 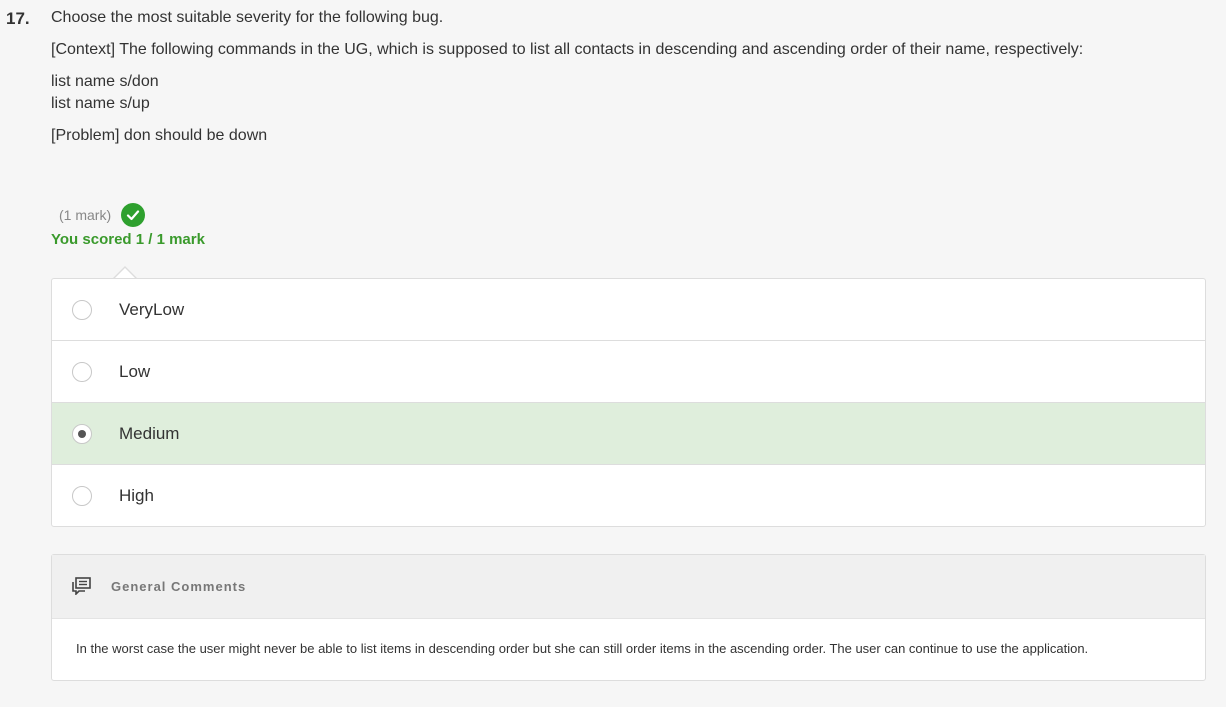 What do you see at coordinates (135, 371) in the screenshot?
I see `option-label: Low` at bounding box center [135, 371].